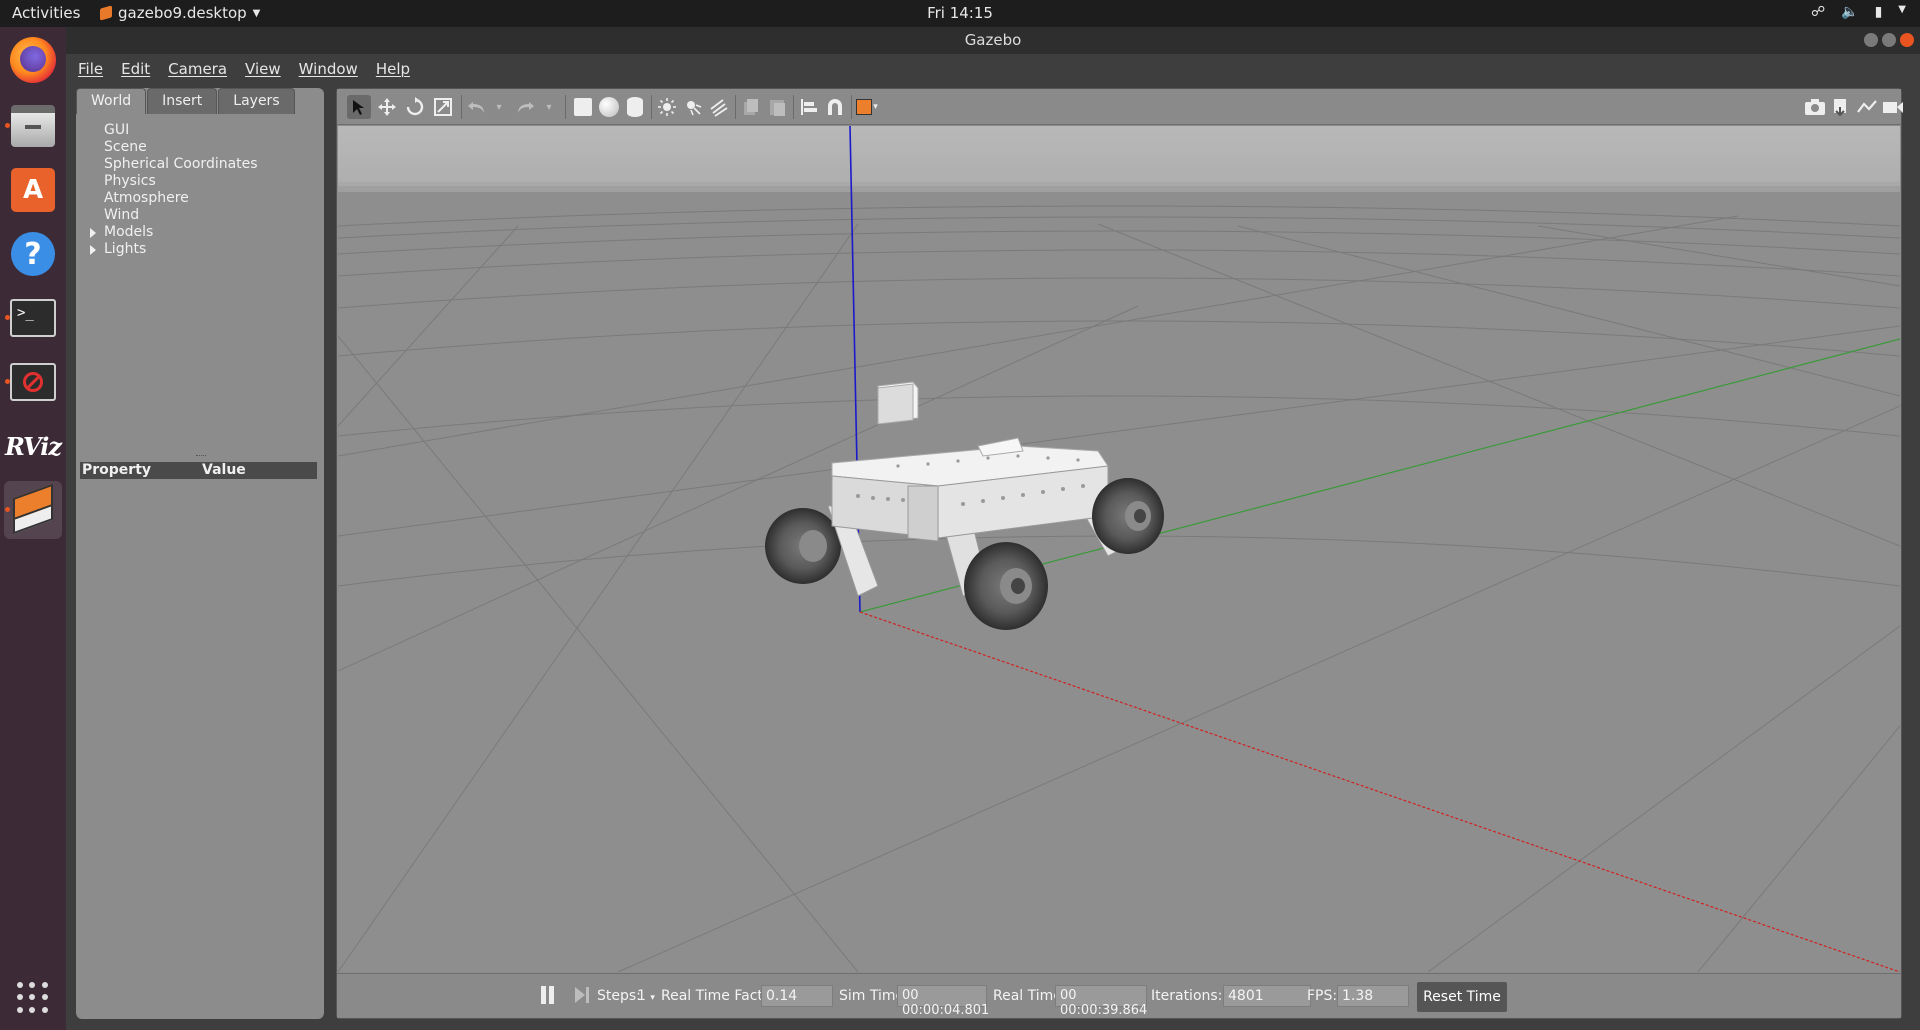 The image size is (1920, 1030). I want to click on panel-splitter-handle, so click(201, 456).